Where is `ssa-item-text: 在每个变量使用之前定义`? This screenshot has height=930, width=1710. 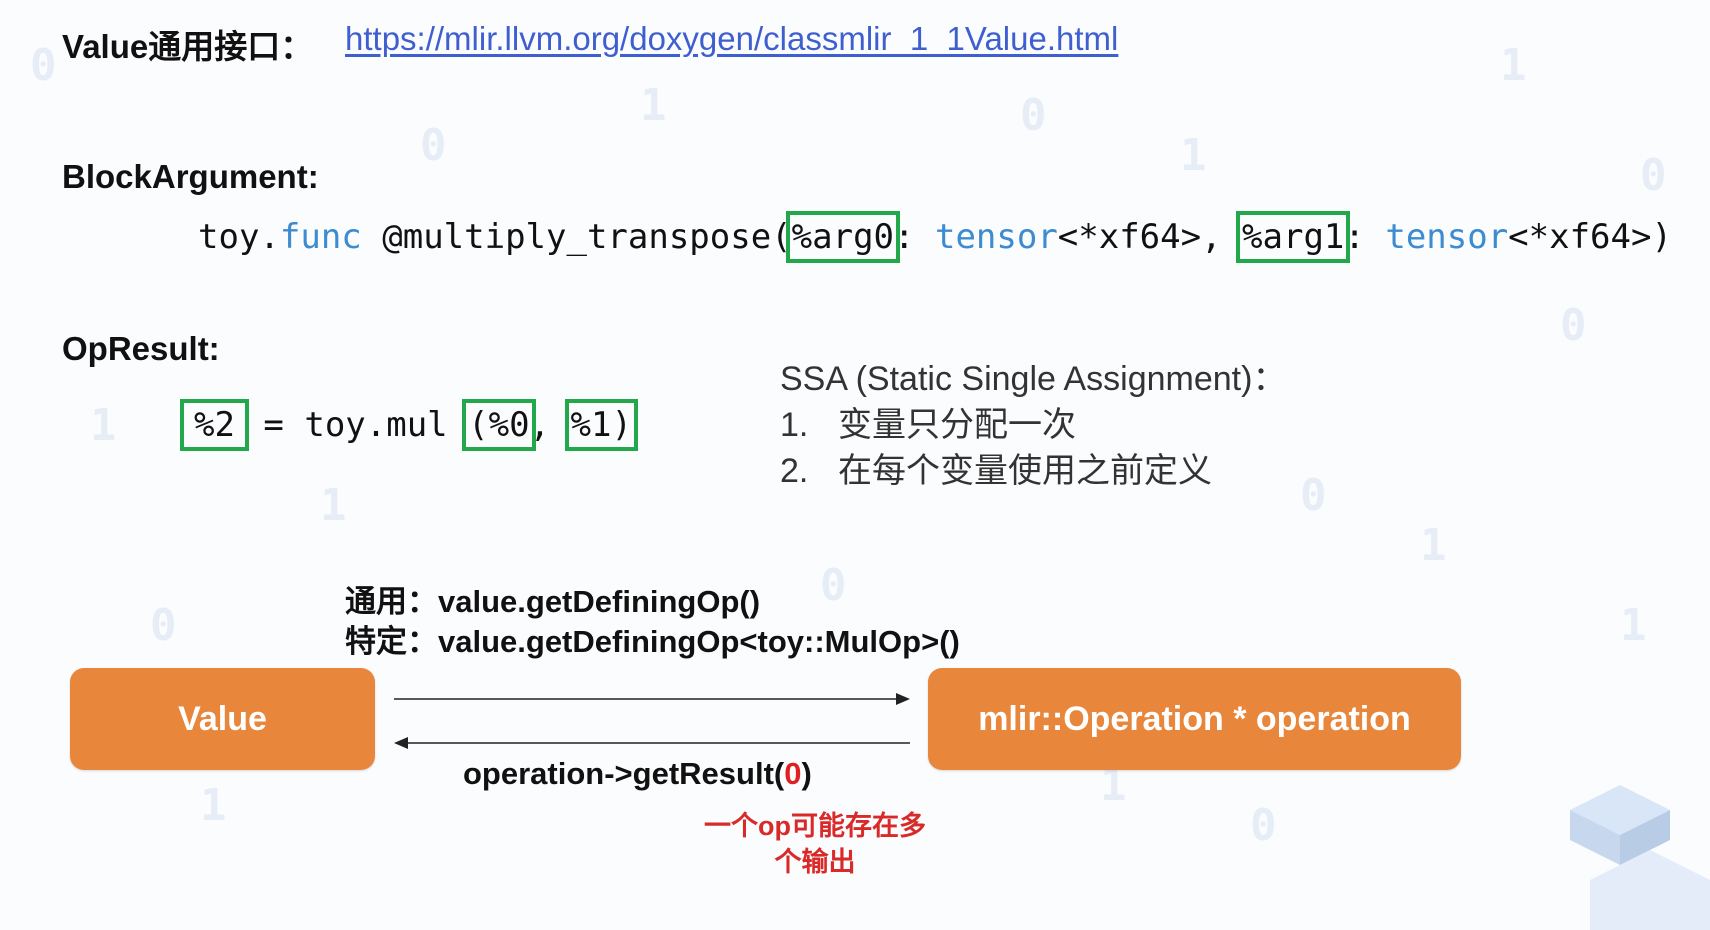
ssa-item-text: 在每个变量使用之前定义 is located at coordinates (1025, 471).